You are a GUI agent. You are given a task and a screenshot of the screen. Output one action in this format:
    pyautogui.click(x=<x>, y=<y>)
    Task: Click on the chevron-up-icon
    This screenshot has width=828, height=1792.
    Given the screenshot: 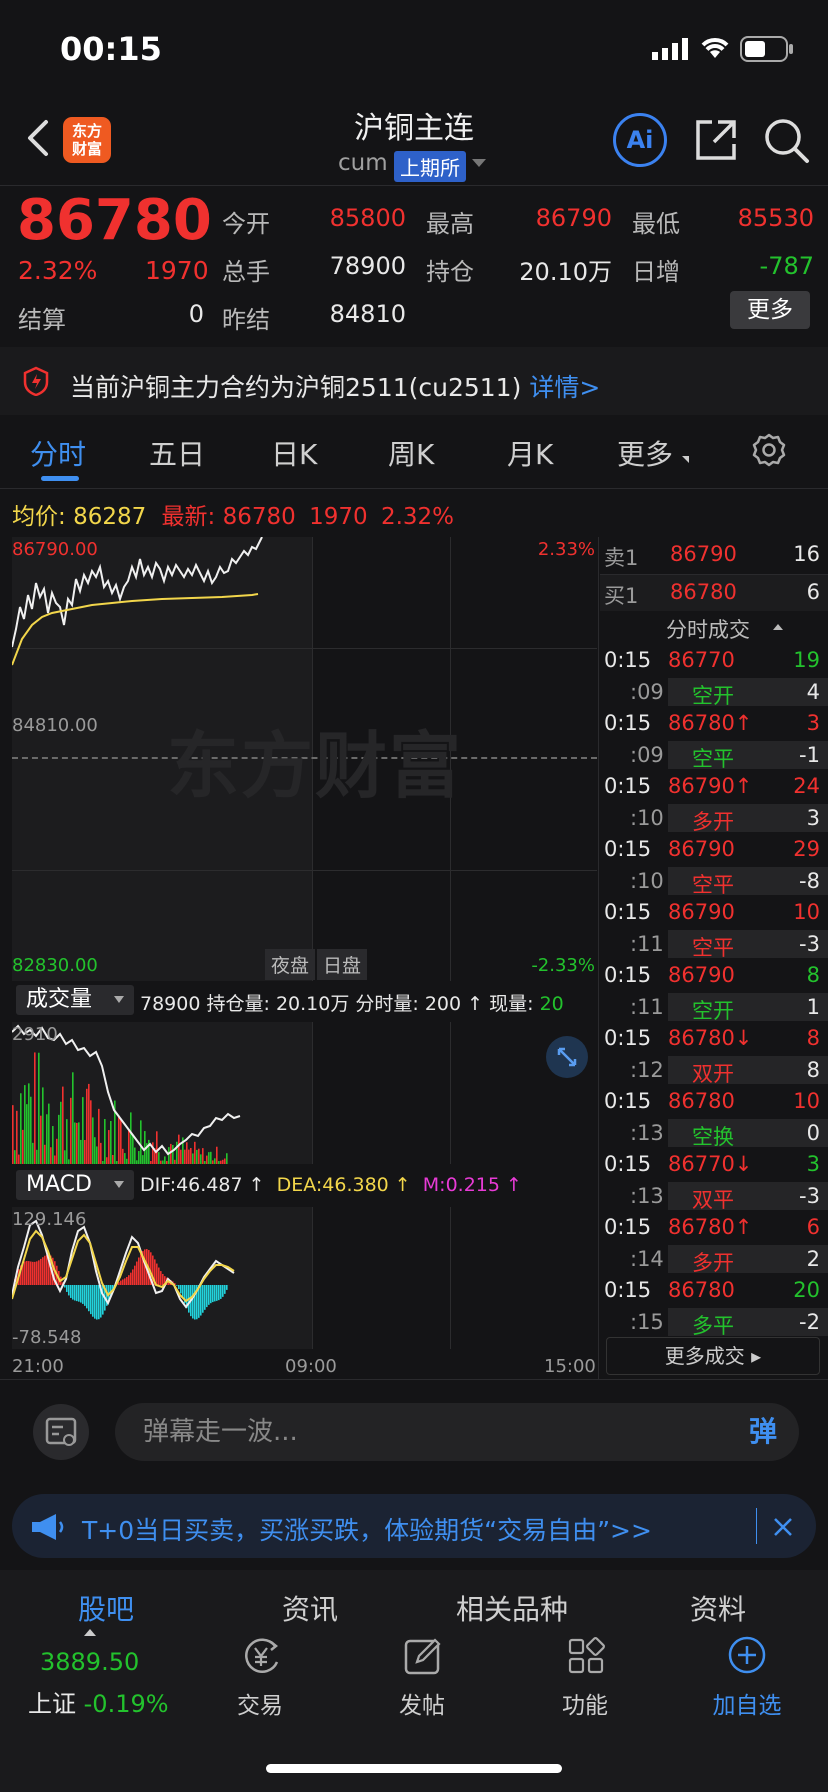 What is the action you would take?
    pyautogui.click(x=90, y=1632)
    